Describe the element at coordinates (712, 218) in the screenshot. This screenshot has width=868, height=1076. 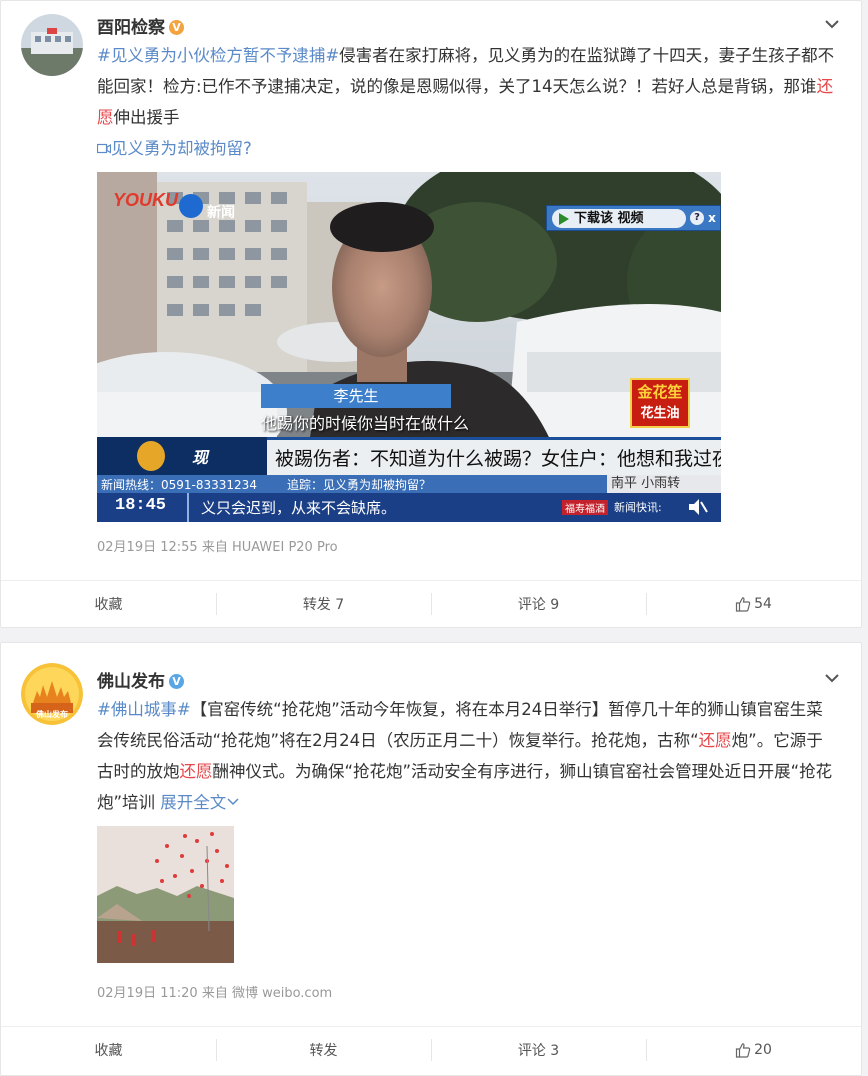
I see `close-icon: x` at that location.